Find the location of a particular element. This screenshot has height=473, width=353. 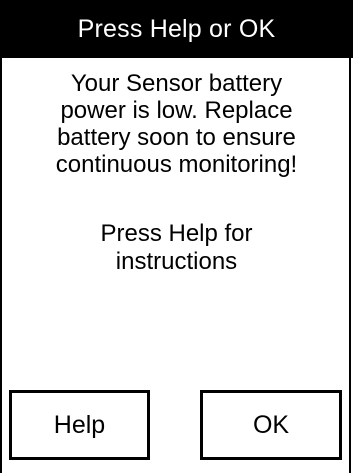

dialog-title-bar: Press Help or OK is located at coordinates (176, 29).